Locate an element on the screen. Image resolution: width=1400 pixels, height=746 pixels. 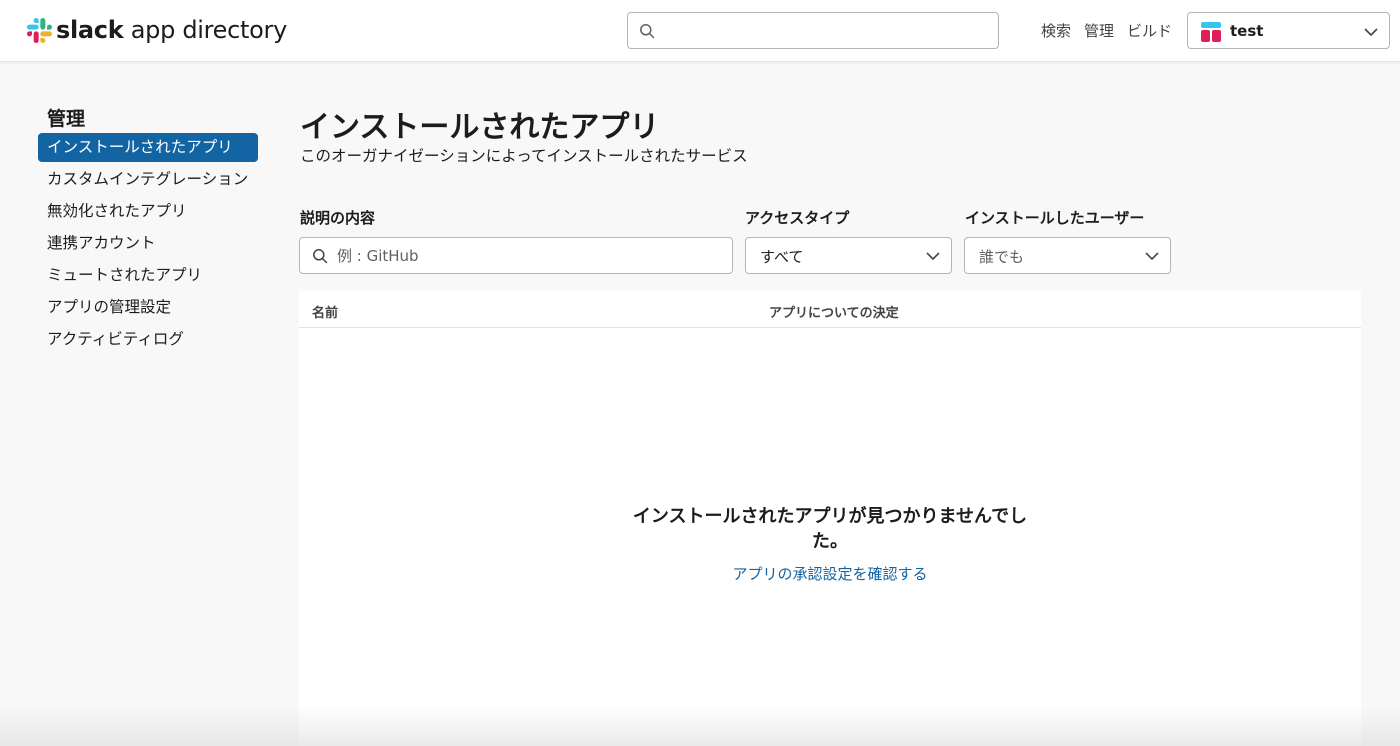
logo-text-bold: slack is located at coordinates (90, 30).